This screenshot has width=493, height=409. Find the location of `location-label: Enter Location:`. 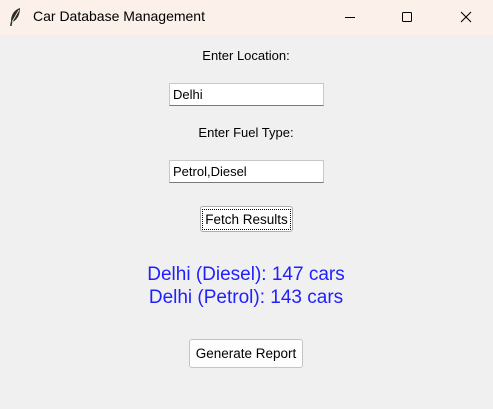

location-label: Enter Location: is located at coordinates (246, 55).